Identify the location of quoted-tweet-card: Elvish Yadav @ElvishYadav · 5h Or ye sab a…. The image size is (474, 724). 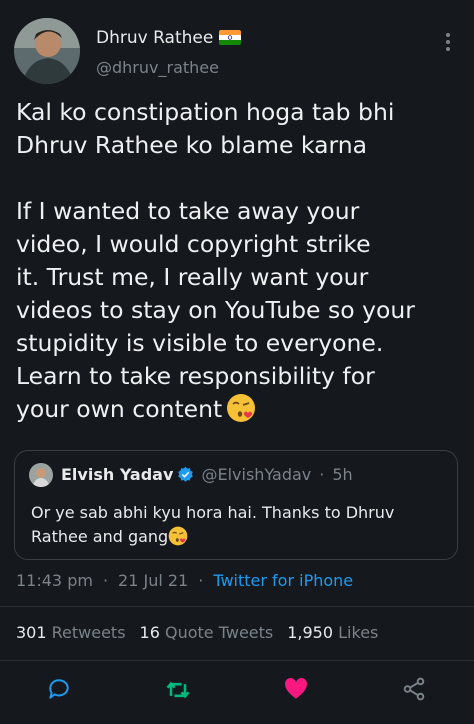
(236, 505).